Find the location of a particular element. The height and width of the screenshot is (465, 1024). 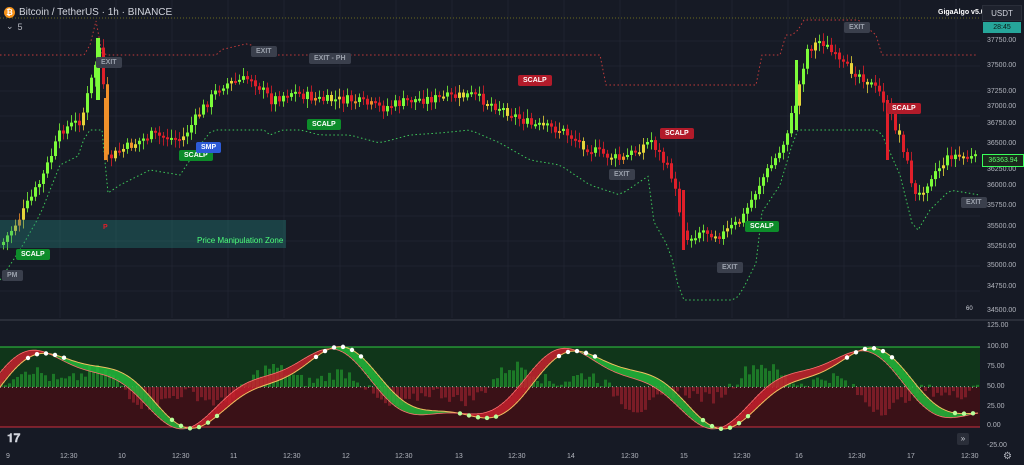

pm-signal: PM is located at coordinates (12, 275).